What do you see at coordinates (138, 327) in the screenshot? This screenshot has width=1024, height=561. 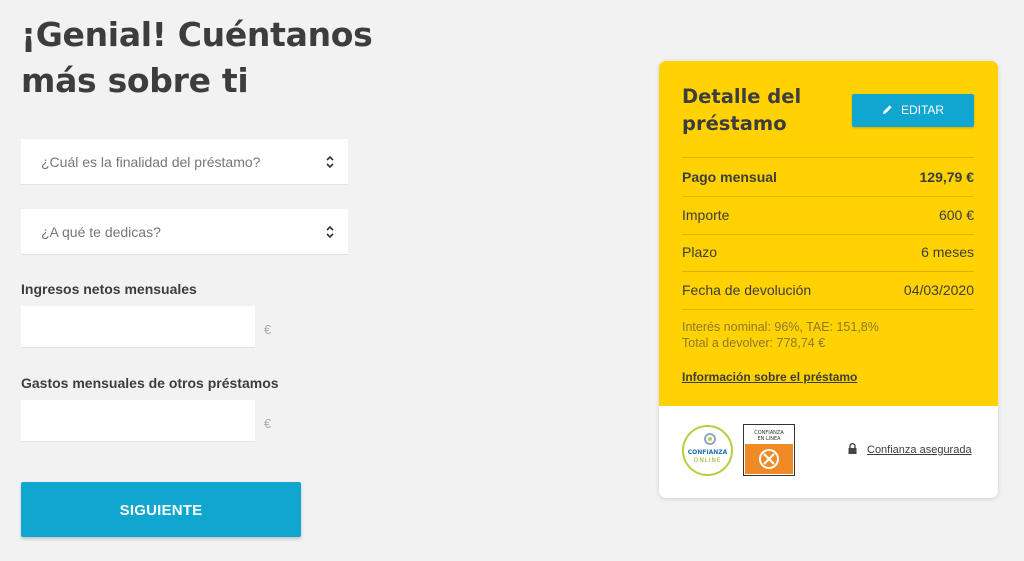 I see `income-input` at bounding box center [138, 327].